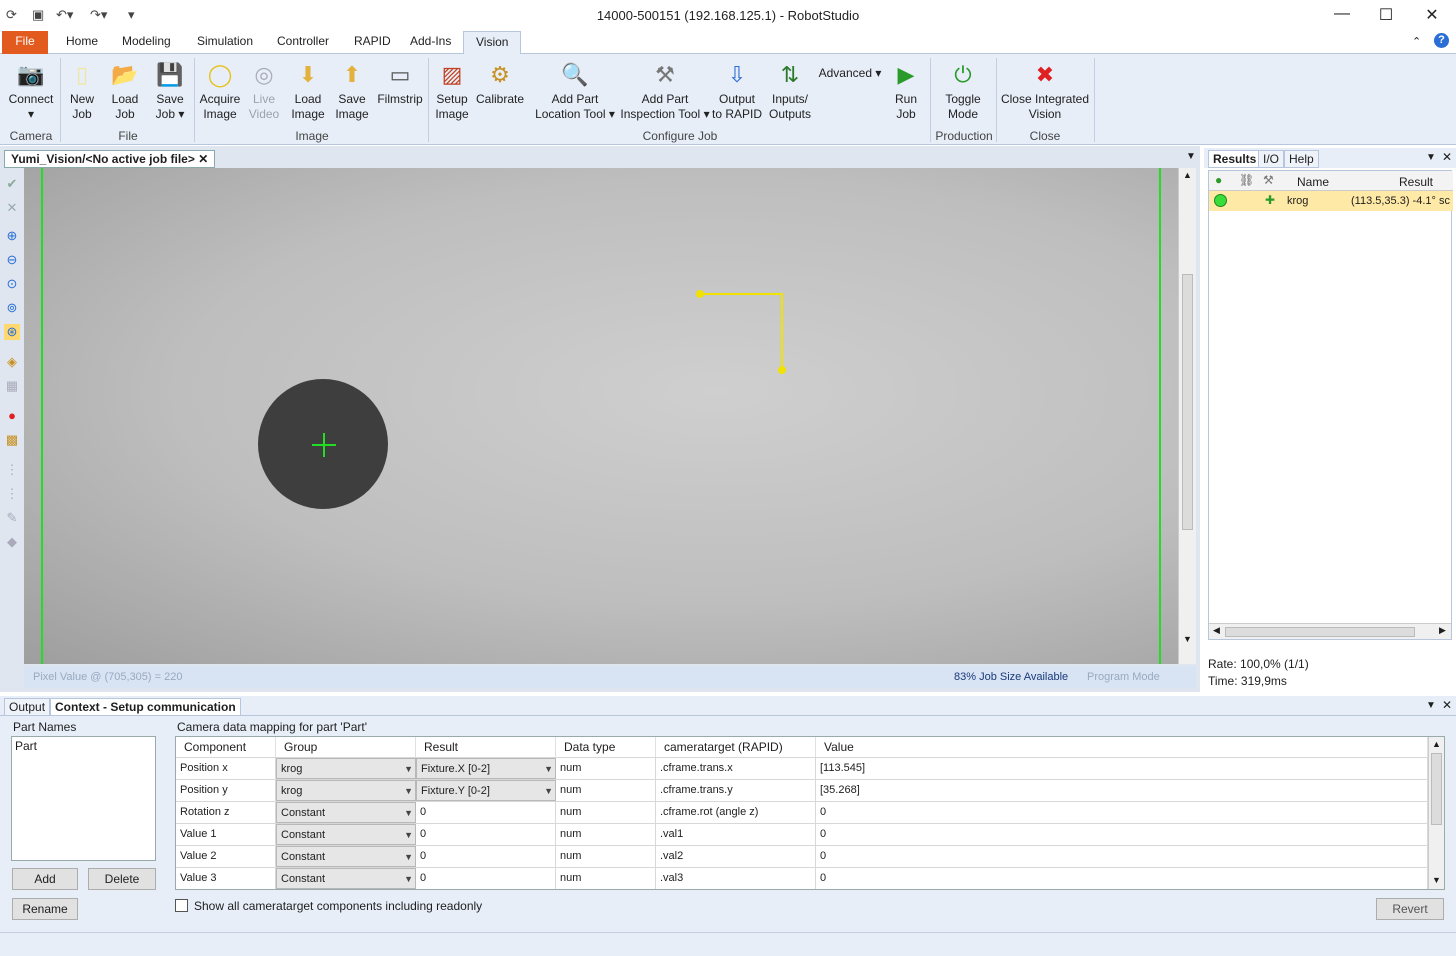 The width and height of the screenshot is (1456, 956). I want to click on tab-simulation: Simulation, so click(225, 42).